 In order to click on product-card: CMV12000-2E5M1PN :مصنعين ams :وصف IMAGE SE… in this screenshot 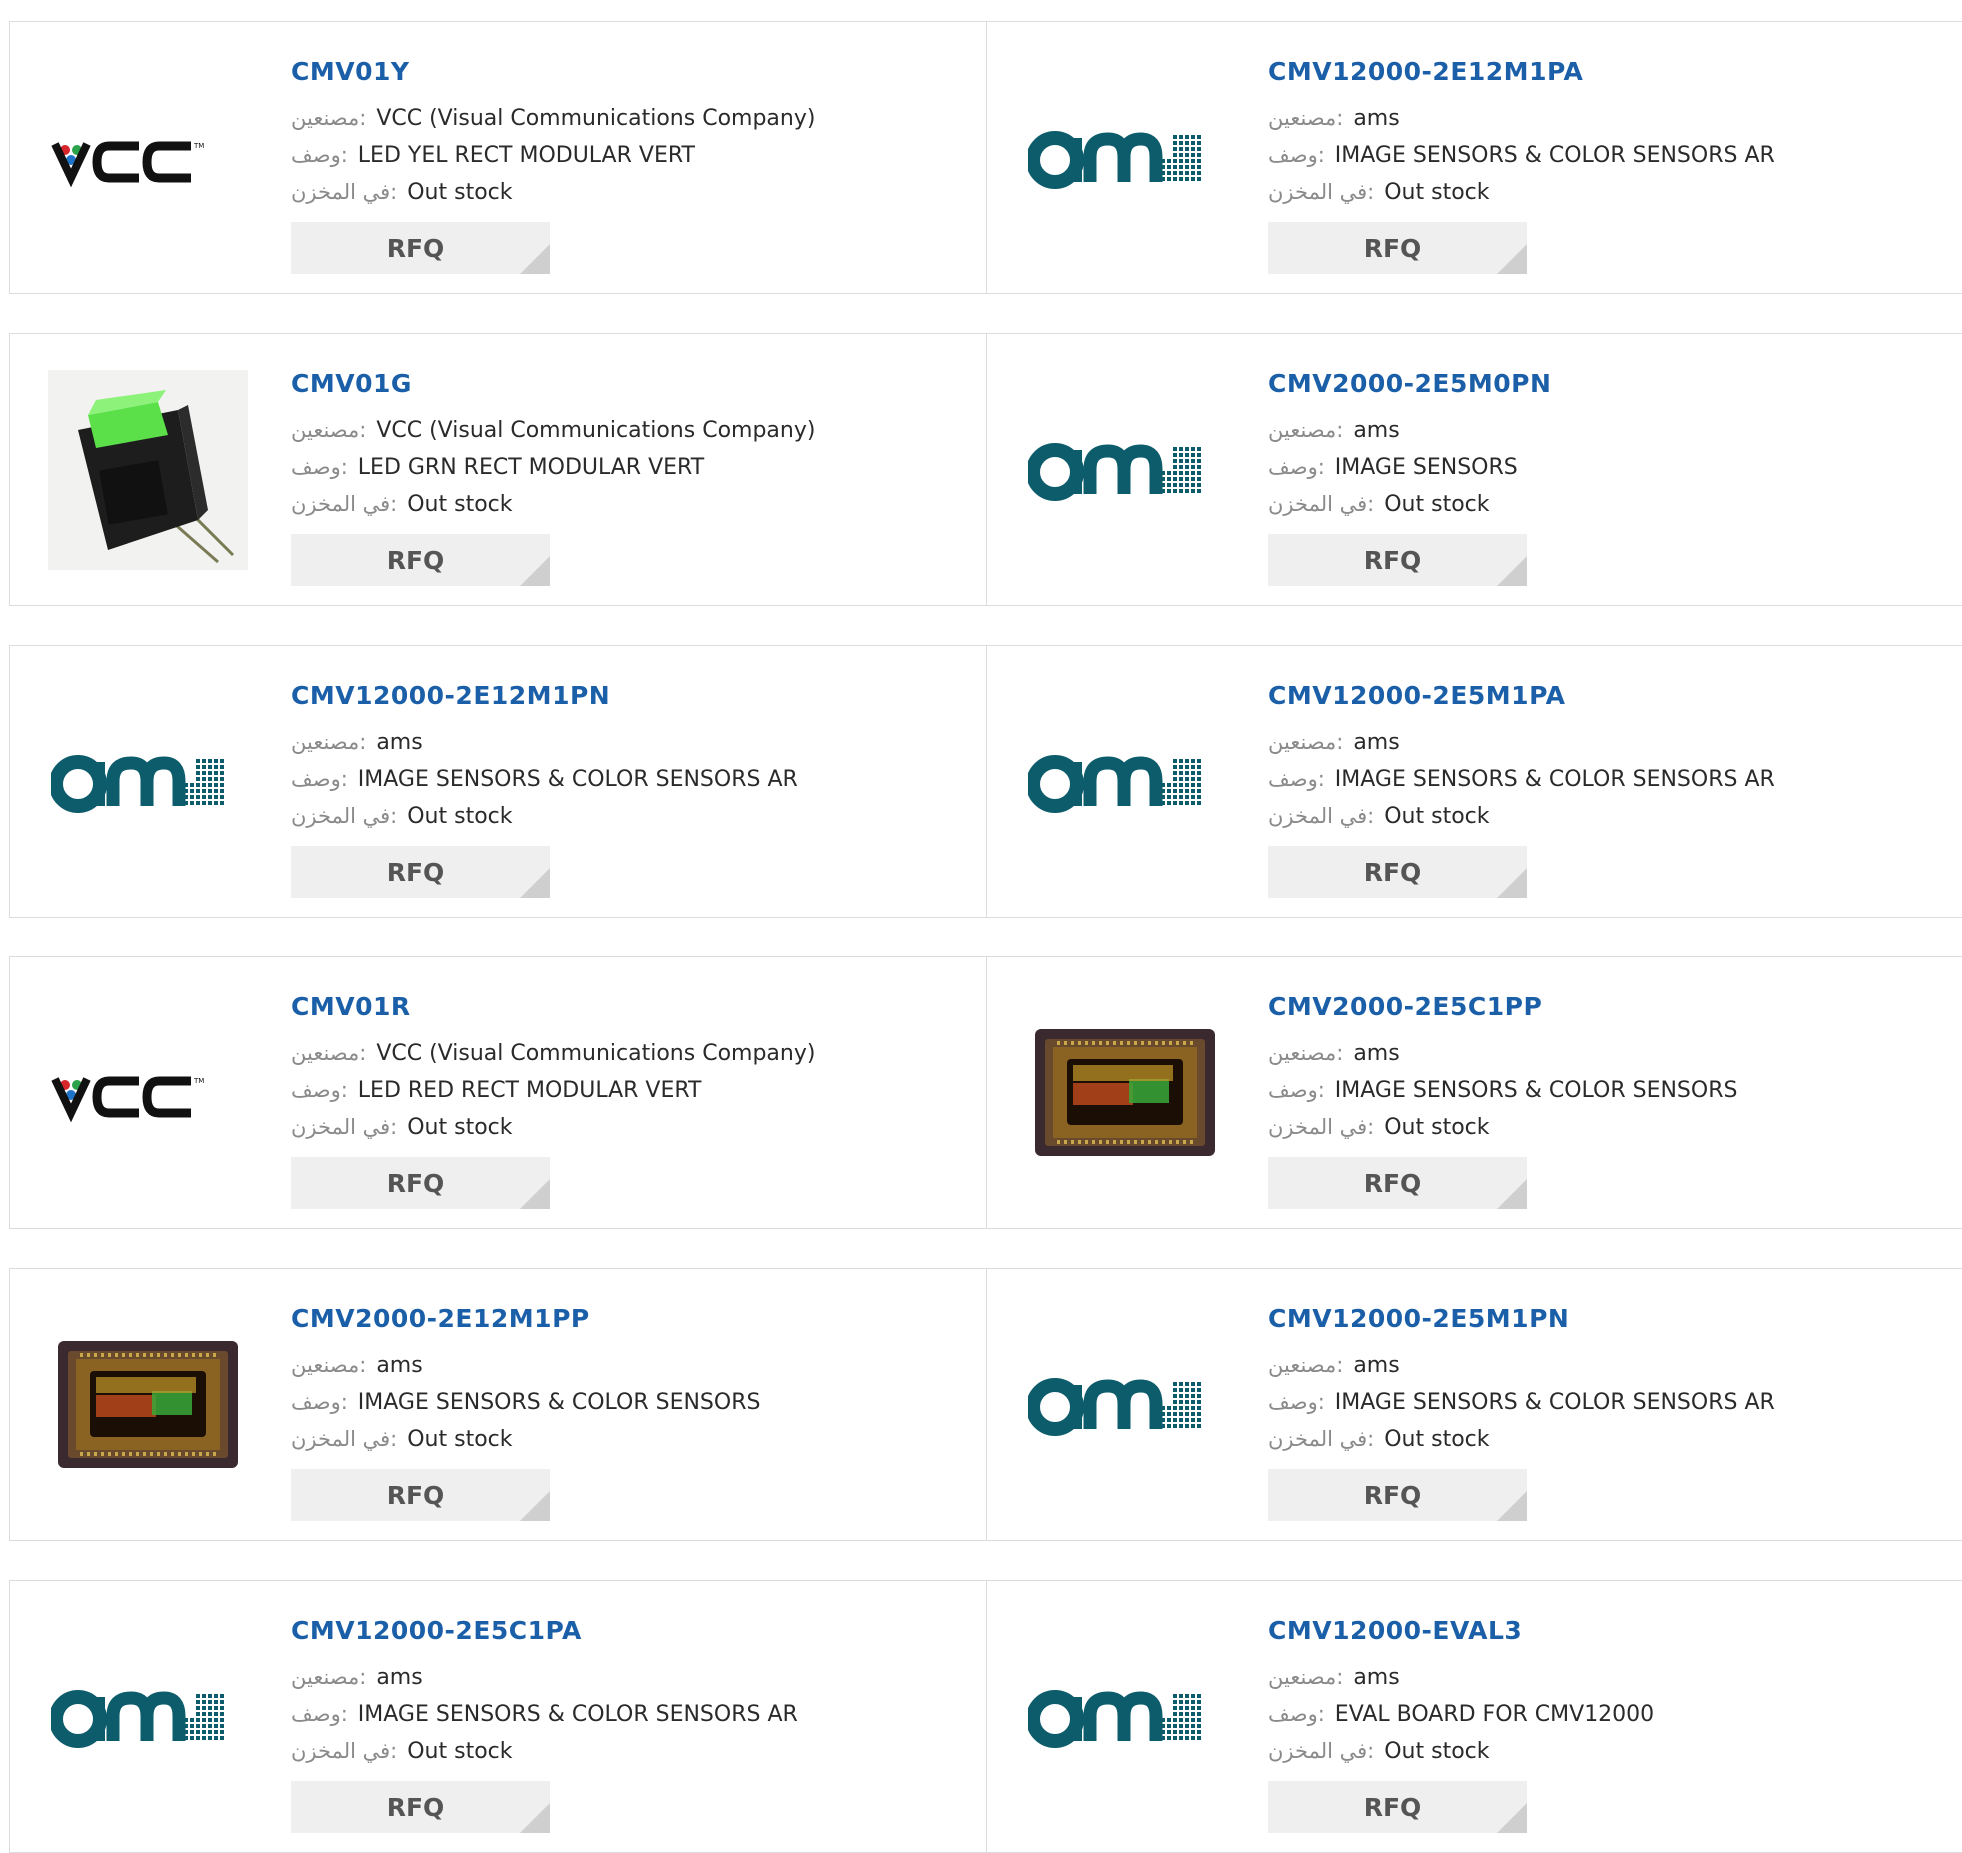, I will do `click(1474, 1404)`.